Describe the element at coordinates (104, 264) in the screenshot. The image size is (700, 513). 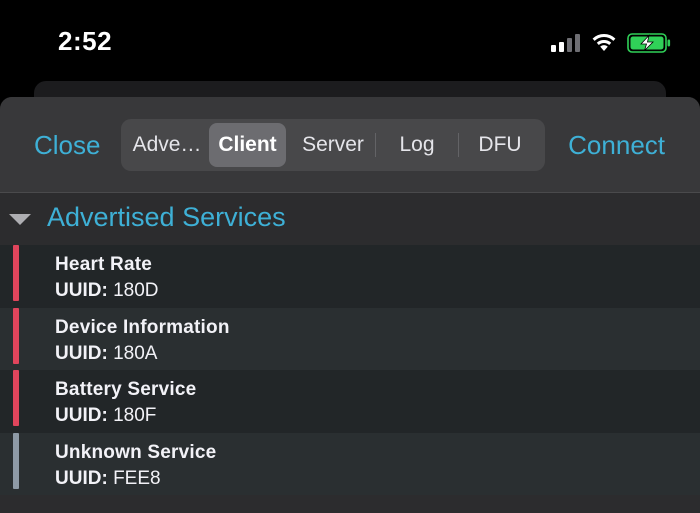
I see `service-name: Heart Rate` at that location.